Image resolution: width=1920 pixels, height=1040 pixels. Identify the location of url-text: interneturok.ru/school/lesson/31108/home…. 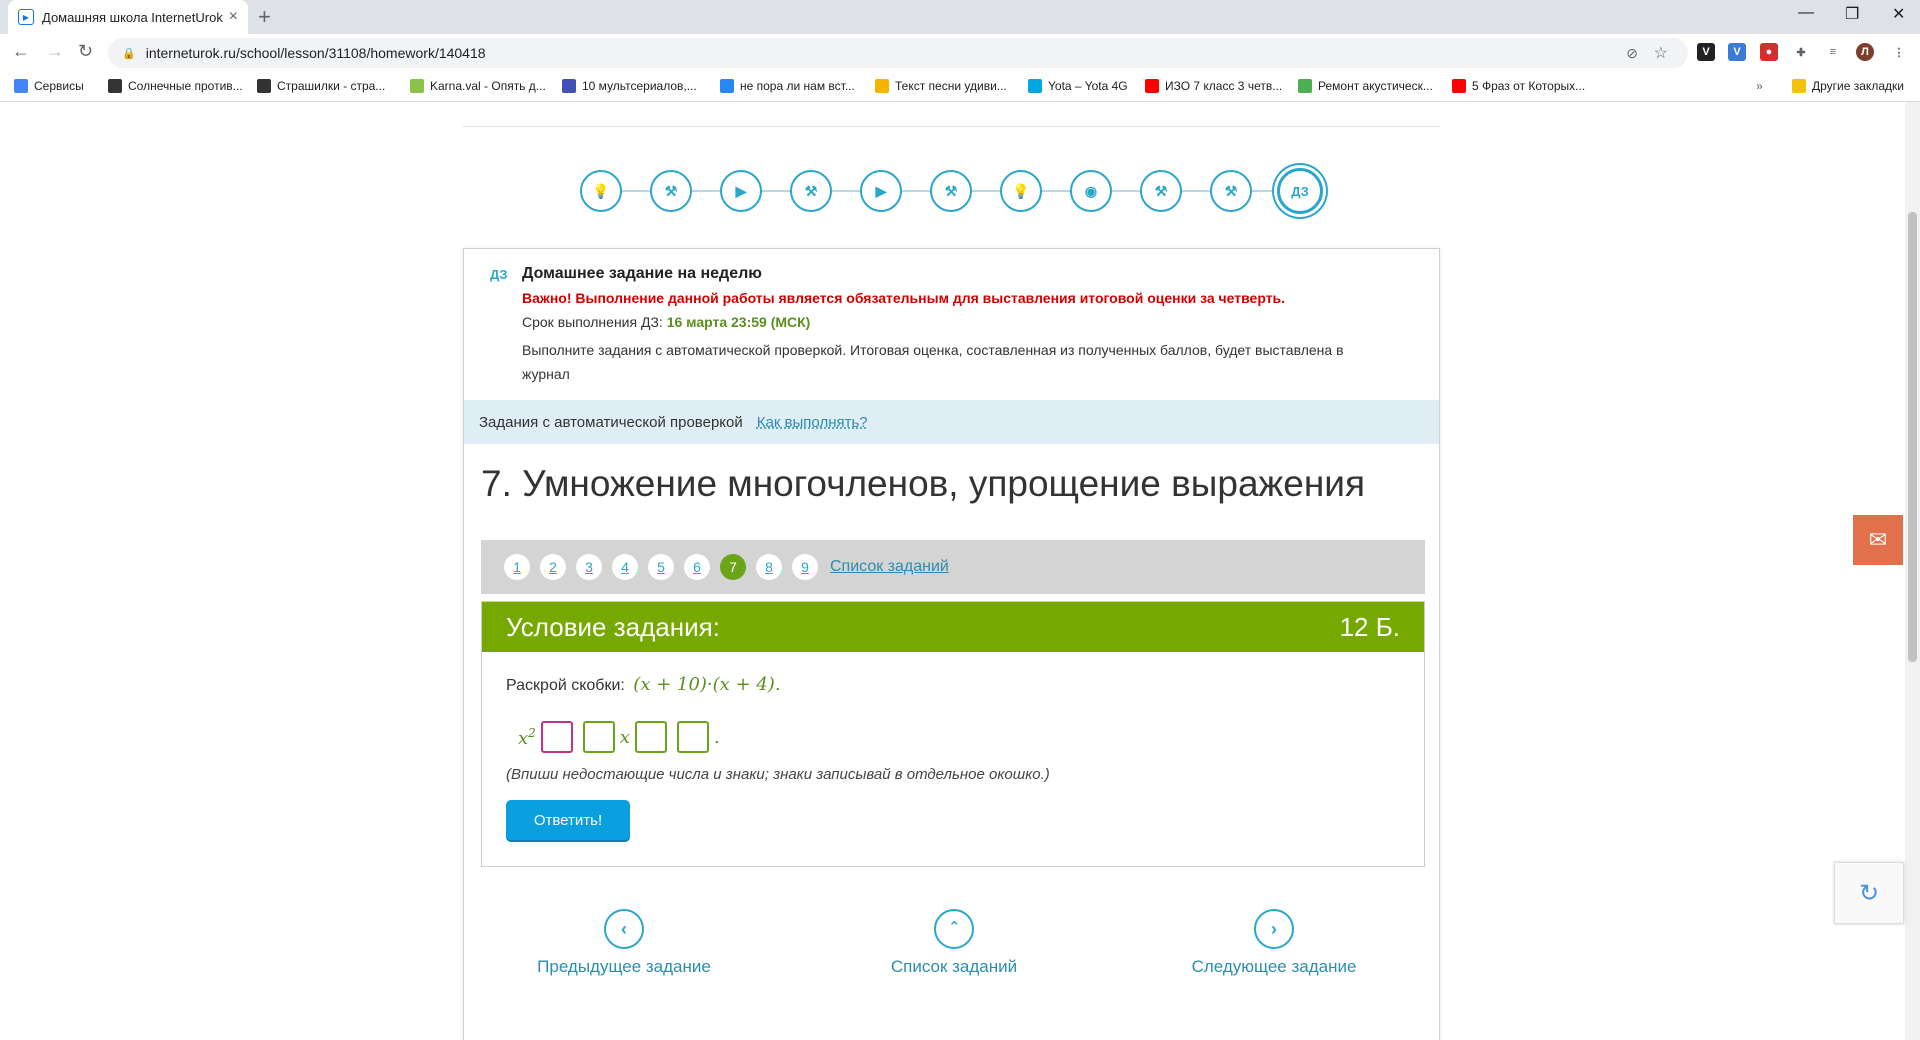
(315, 53).